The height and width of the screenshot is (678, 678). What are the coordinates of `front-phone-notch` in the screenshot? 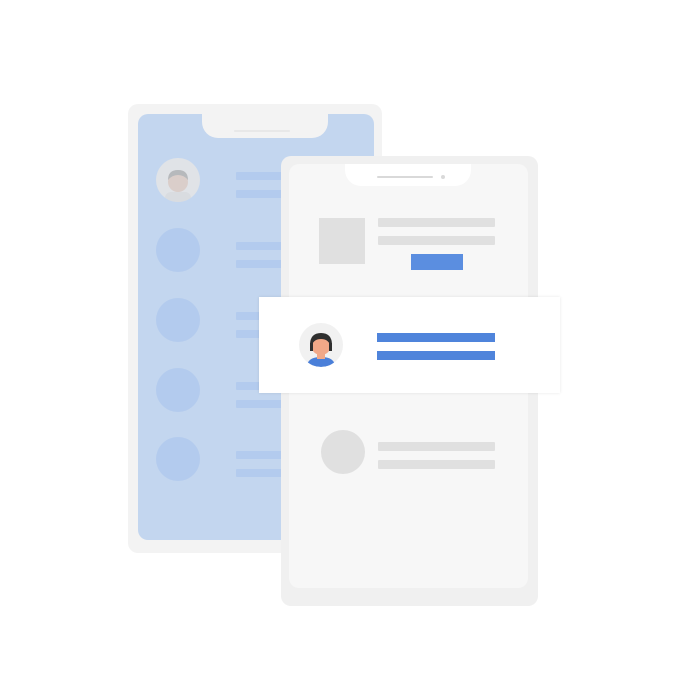 It's located at (408, 175).